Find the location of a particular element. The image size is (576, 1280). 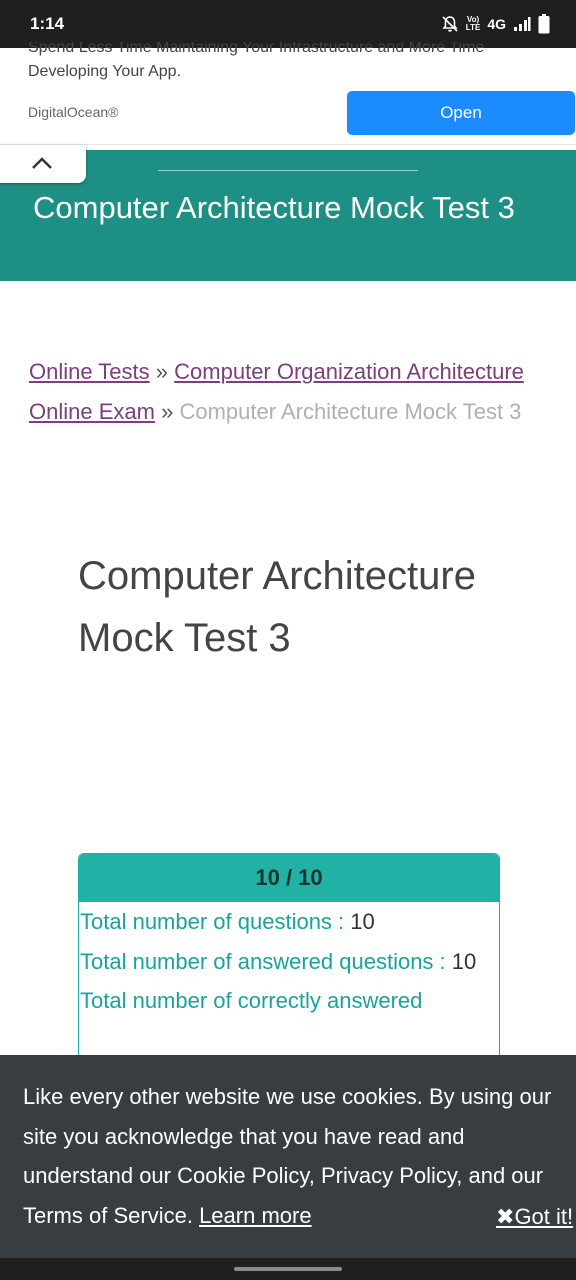

page-title: Computer Architecture Mock Test 3 is located at coordinates (277, 607).